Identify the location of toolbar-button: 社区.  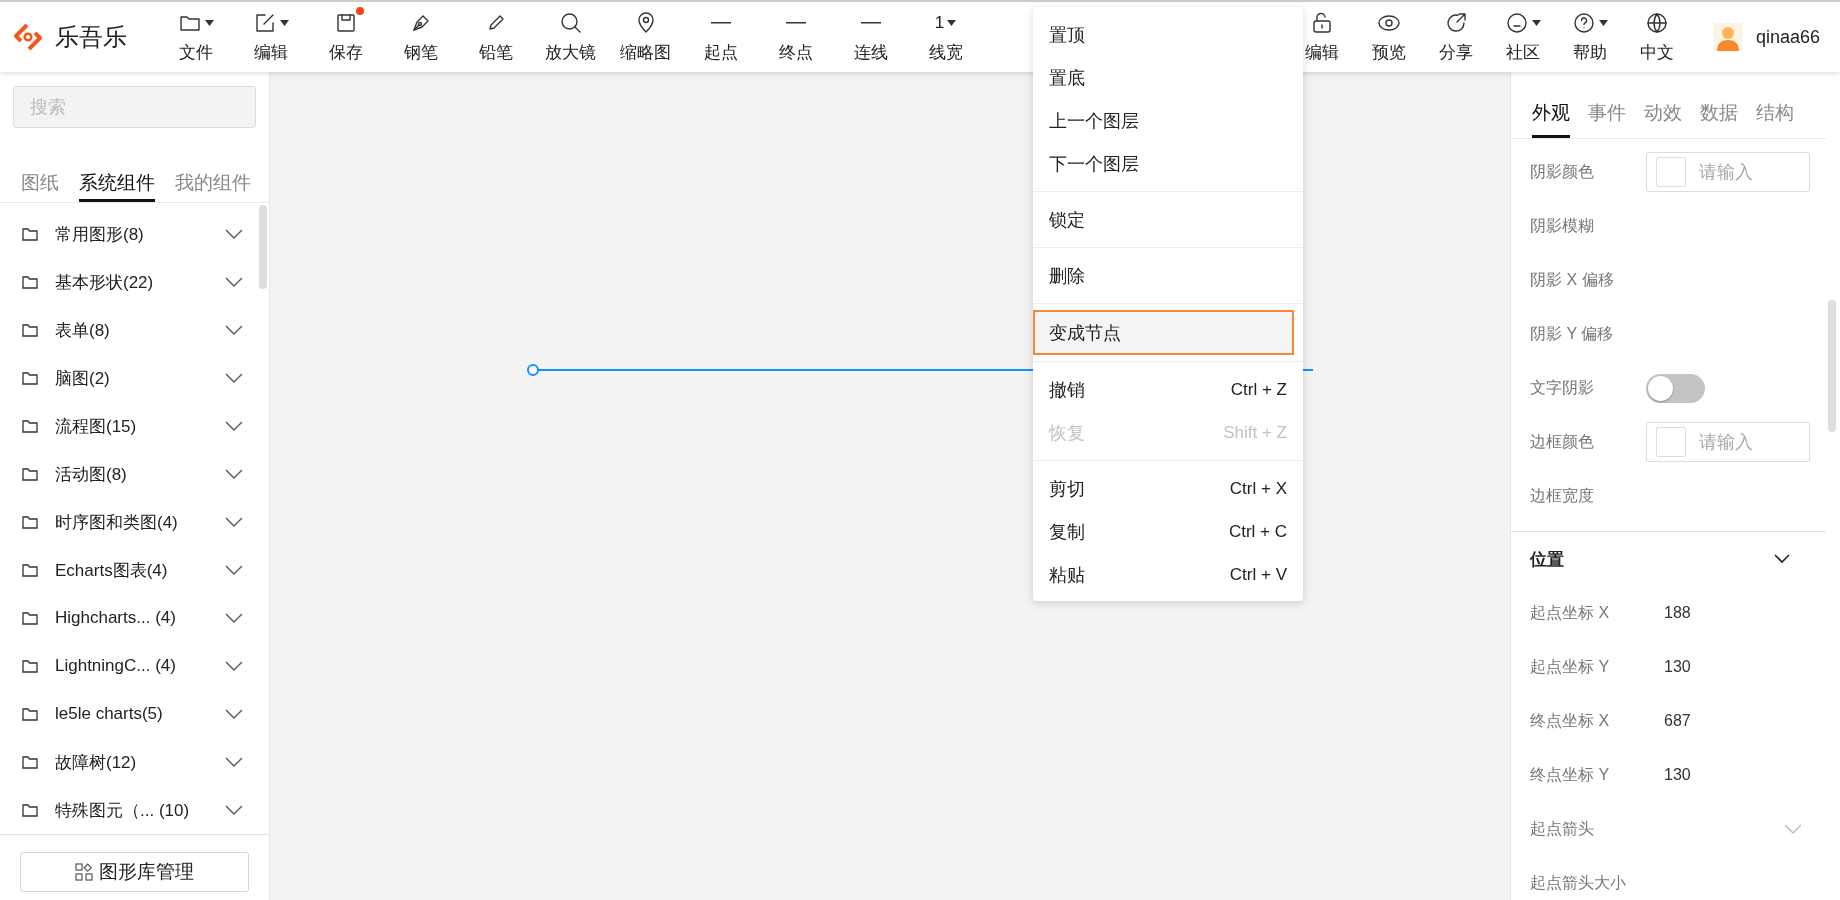
(1522, 37).